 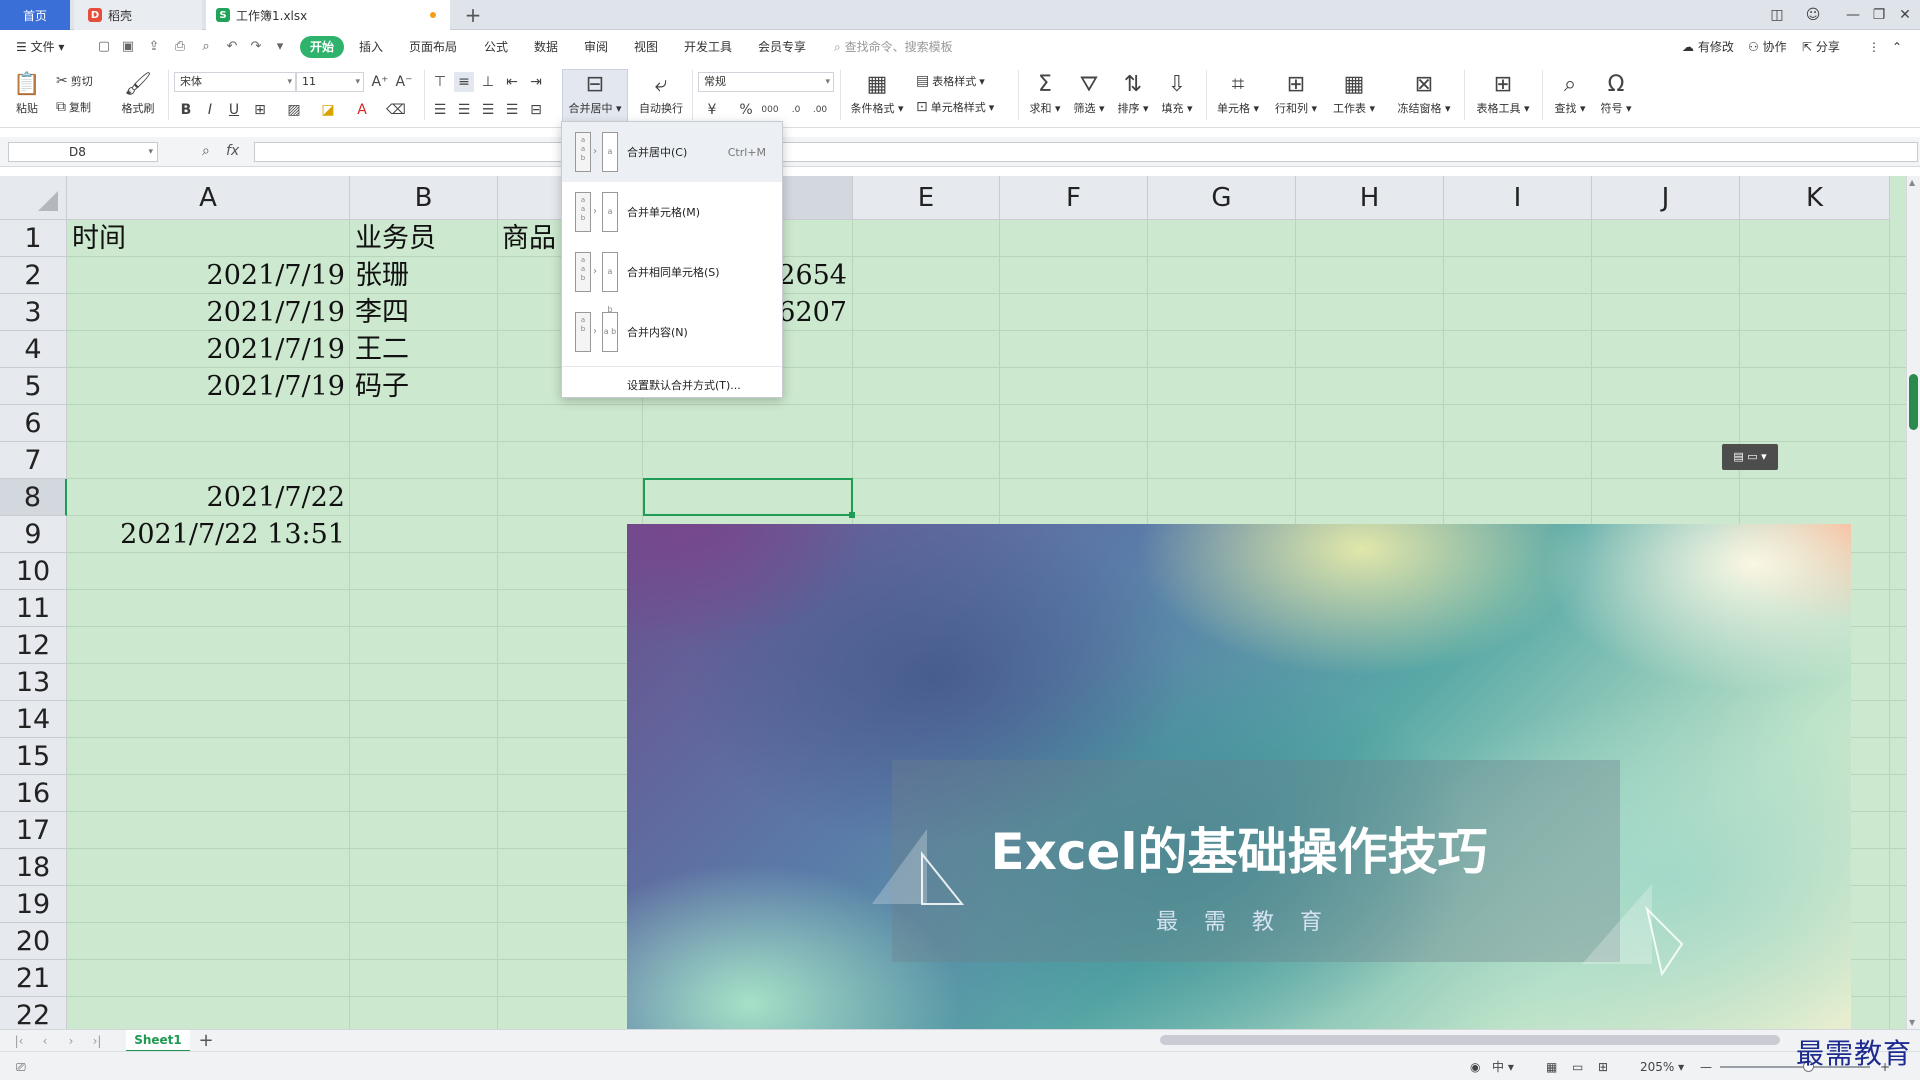 I want to click on align-middle-icon: ≡, so click(x=464, y=82).